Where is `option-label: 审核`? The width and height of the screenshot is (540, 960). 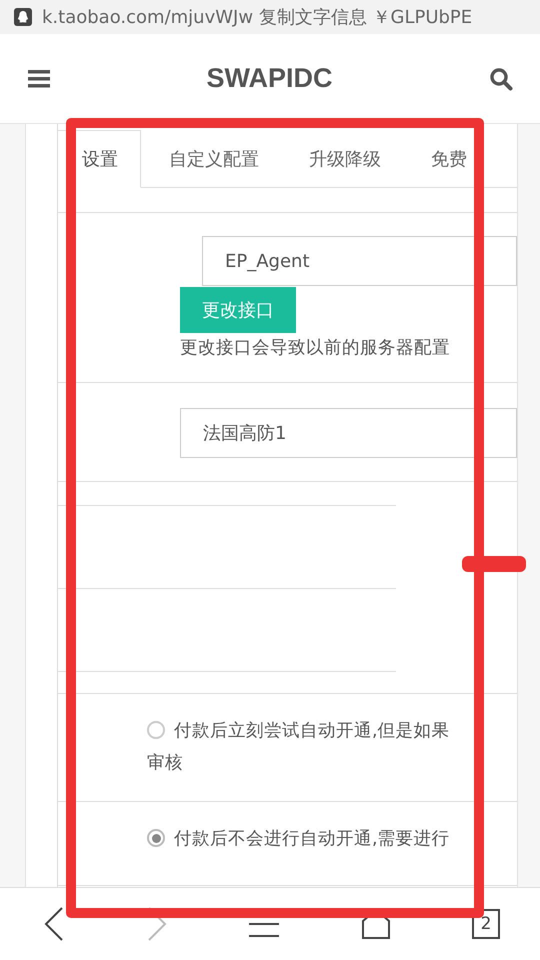
option-label: 审核 is located at coordinates (165, 763).